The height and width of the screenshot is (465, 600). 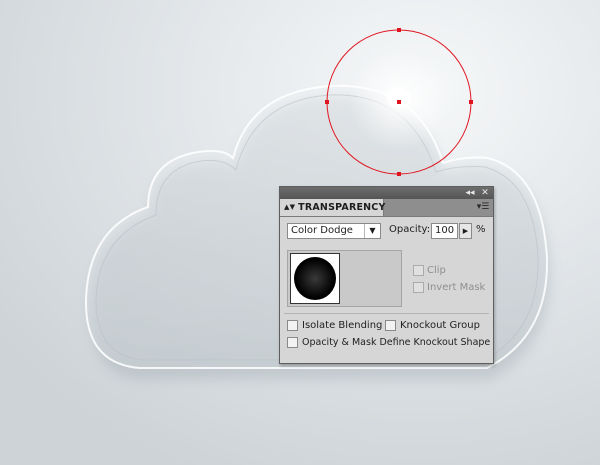 What do you see at coordinates (399, 98) in the screenshot?
I see `glow-core` at bounding box center [399, 98].